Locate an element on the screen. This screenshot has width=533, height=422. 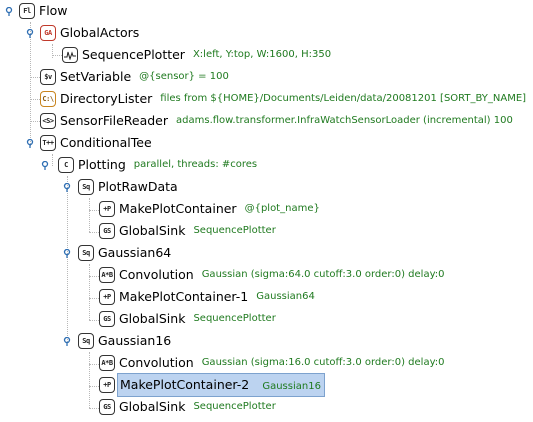
tree-node-flow: Fl Flow is located at coordinates (43, 11).